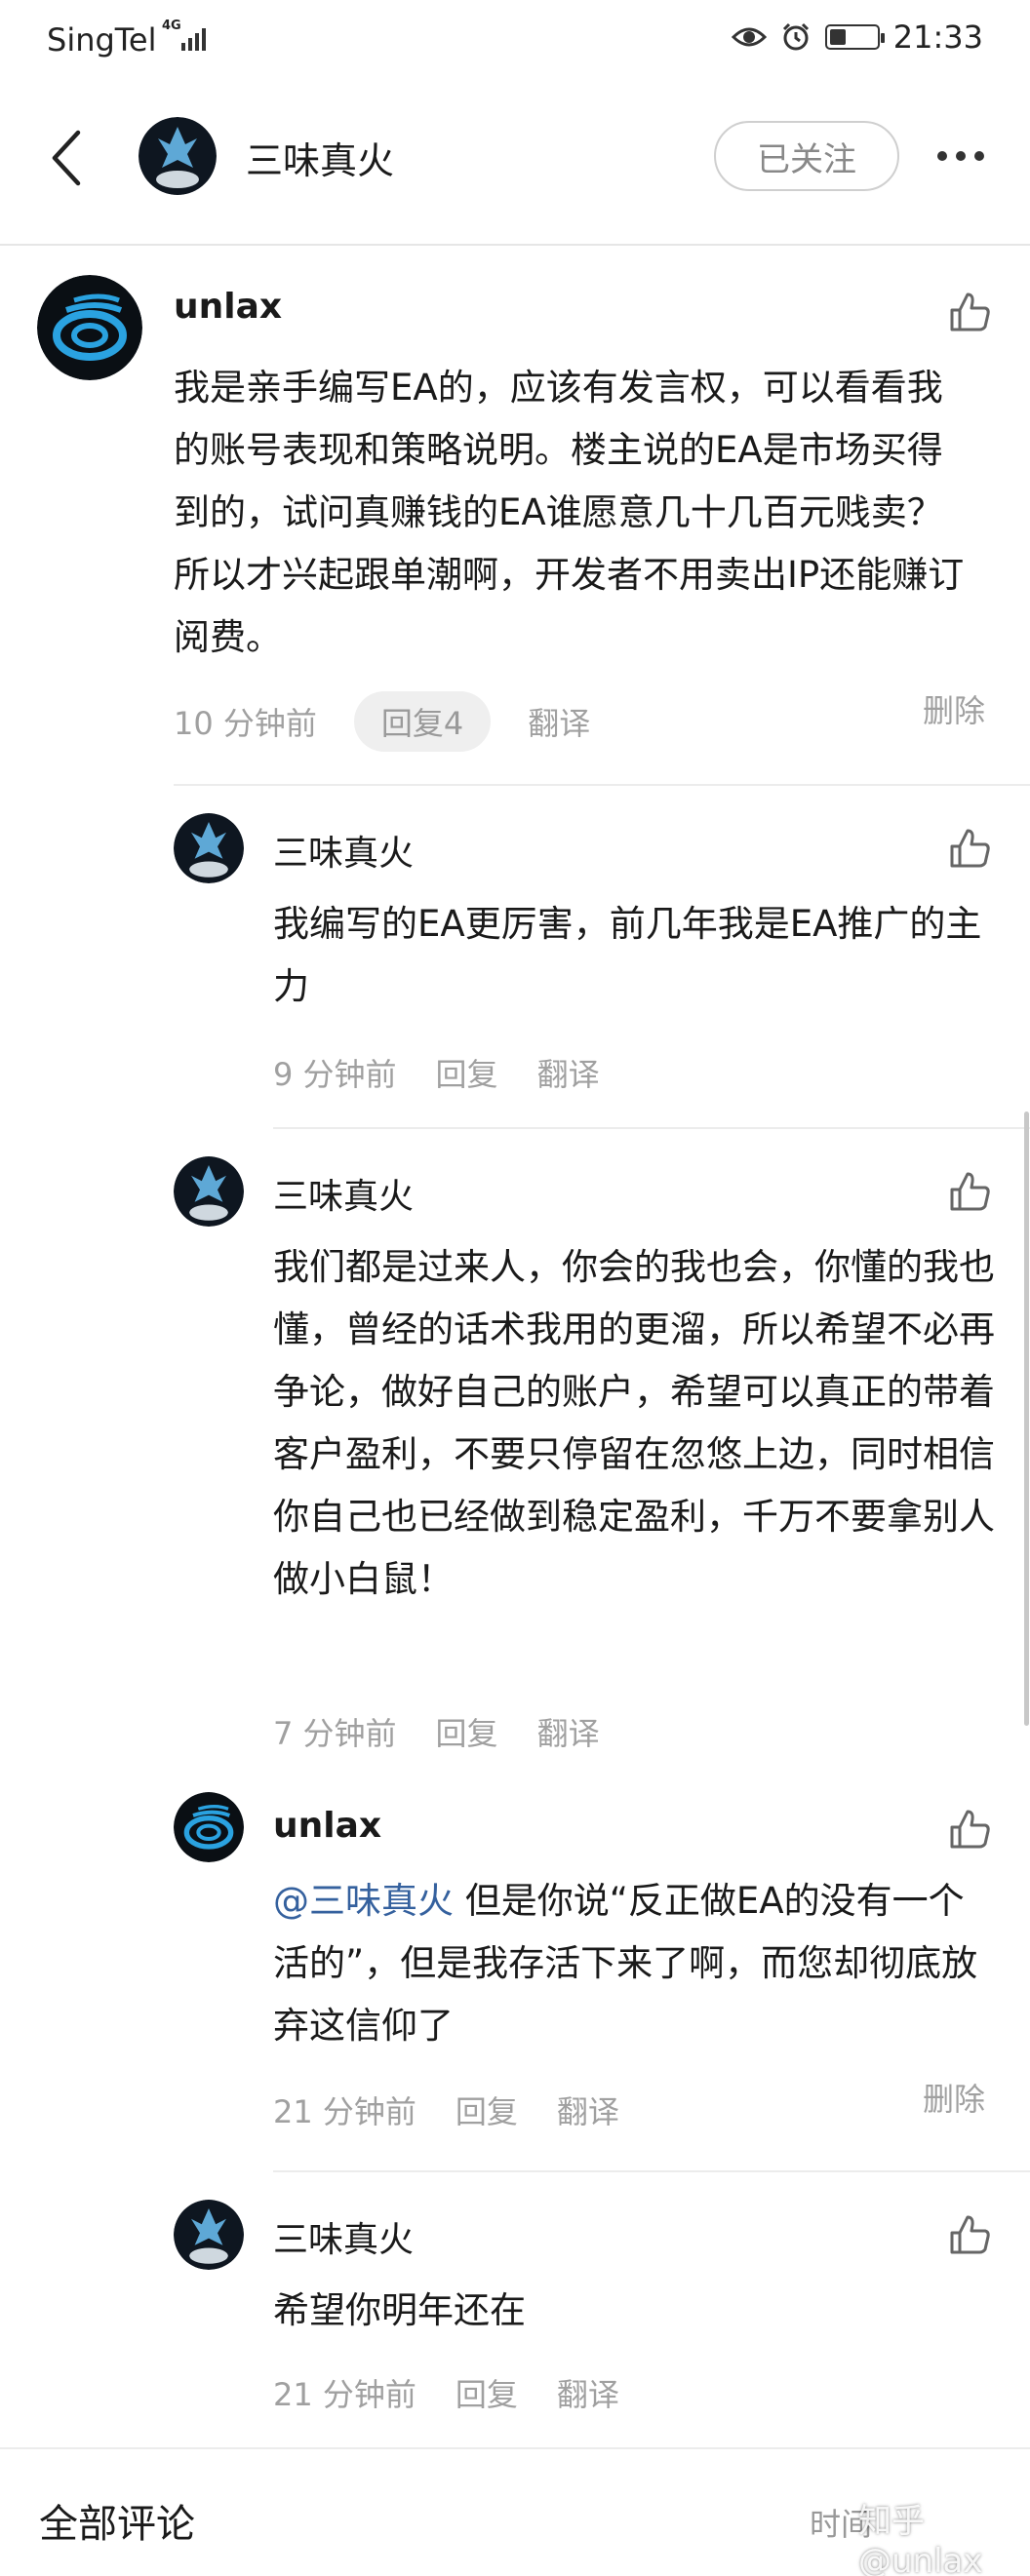 The height and width of the screenshot is (2576, 1030). What do you see at coordinates (1026, 1419) in the screenshot?
I see `scrollbar` at bounding box center [1026, 1419].